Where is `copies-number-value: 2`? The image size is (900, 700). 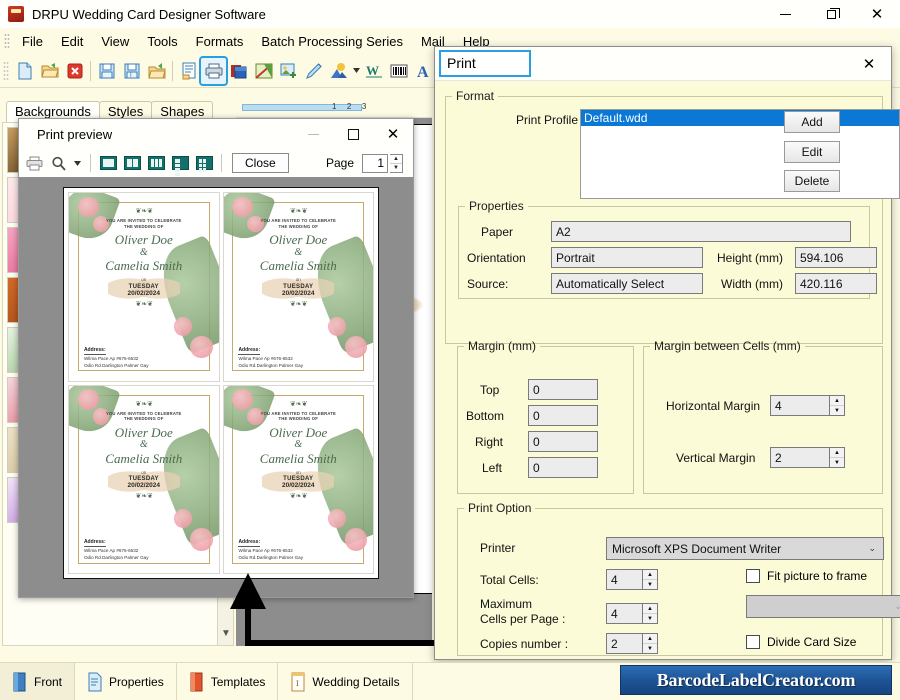
copies-number-value: 2 is located at coordinates (624, 643).